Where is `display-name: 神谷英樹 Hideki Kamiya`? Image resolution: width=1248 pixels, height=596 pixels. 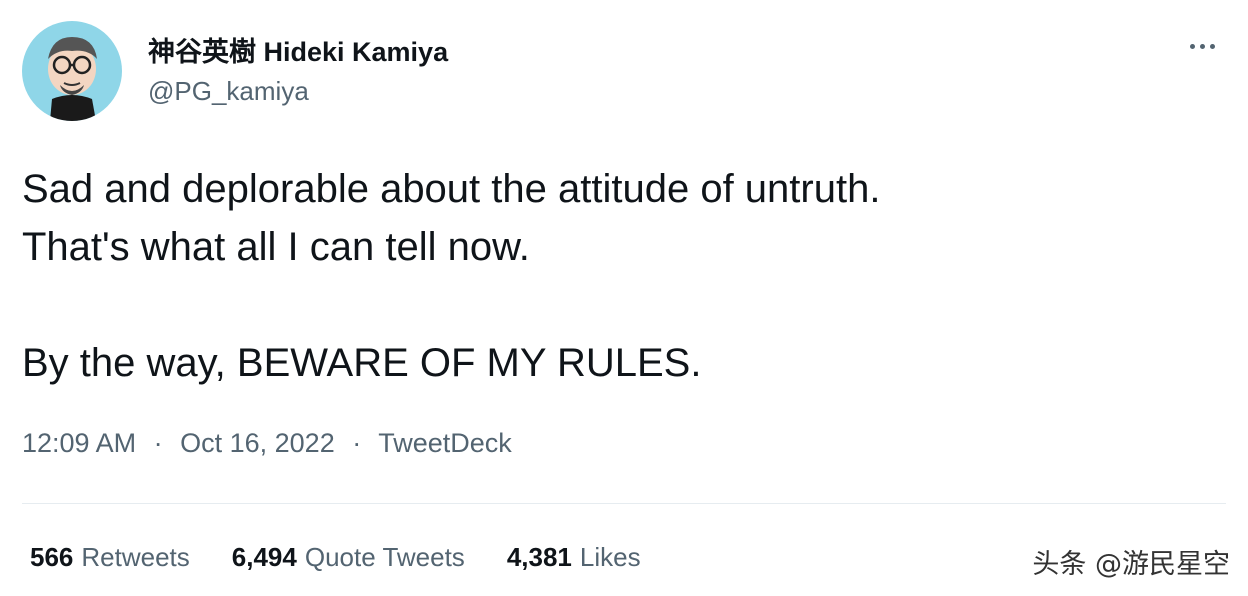
display-name: 神谷英樹 Hideki Kamiya is located at coordinates (298, 49).